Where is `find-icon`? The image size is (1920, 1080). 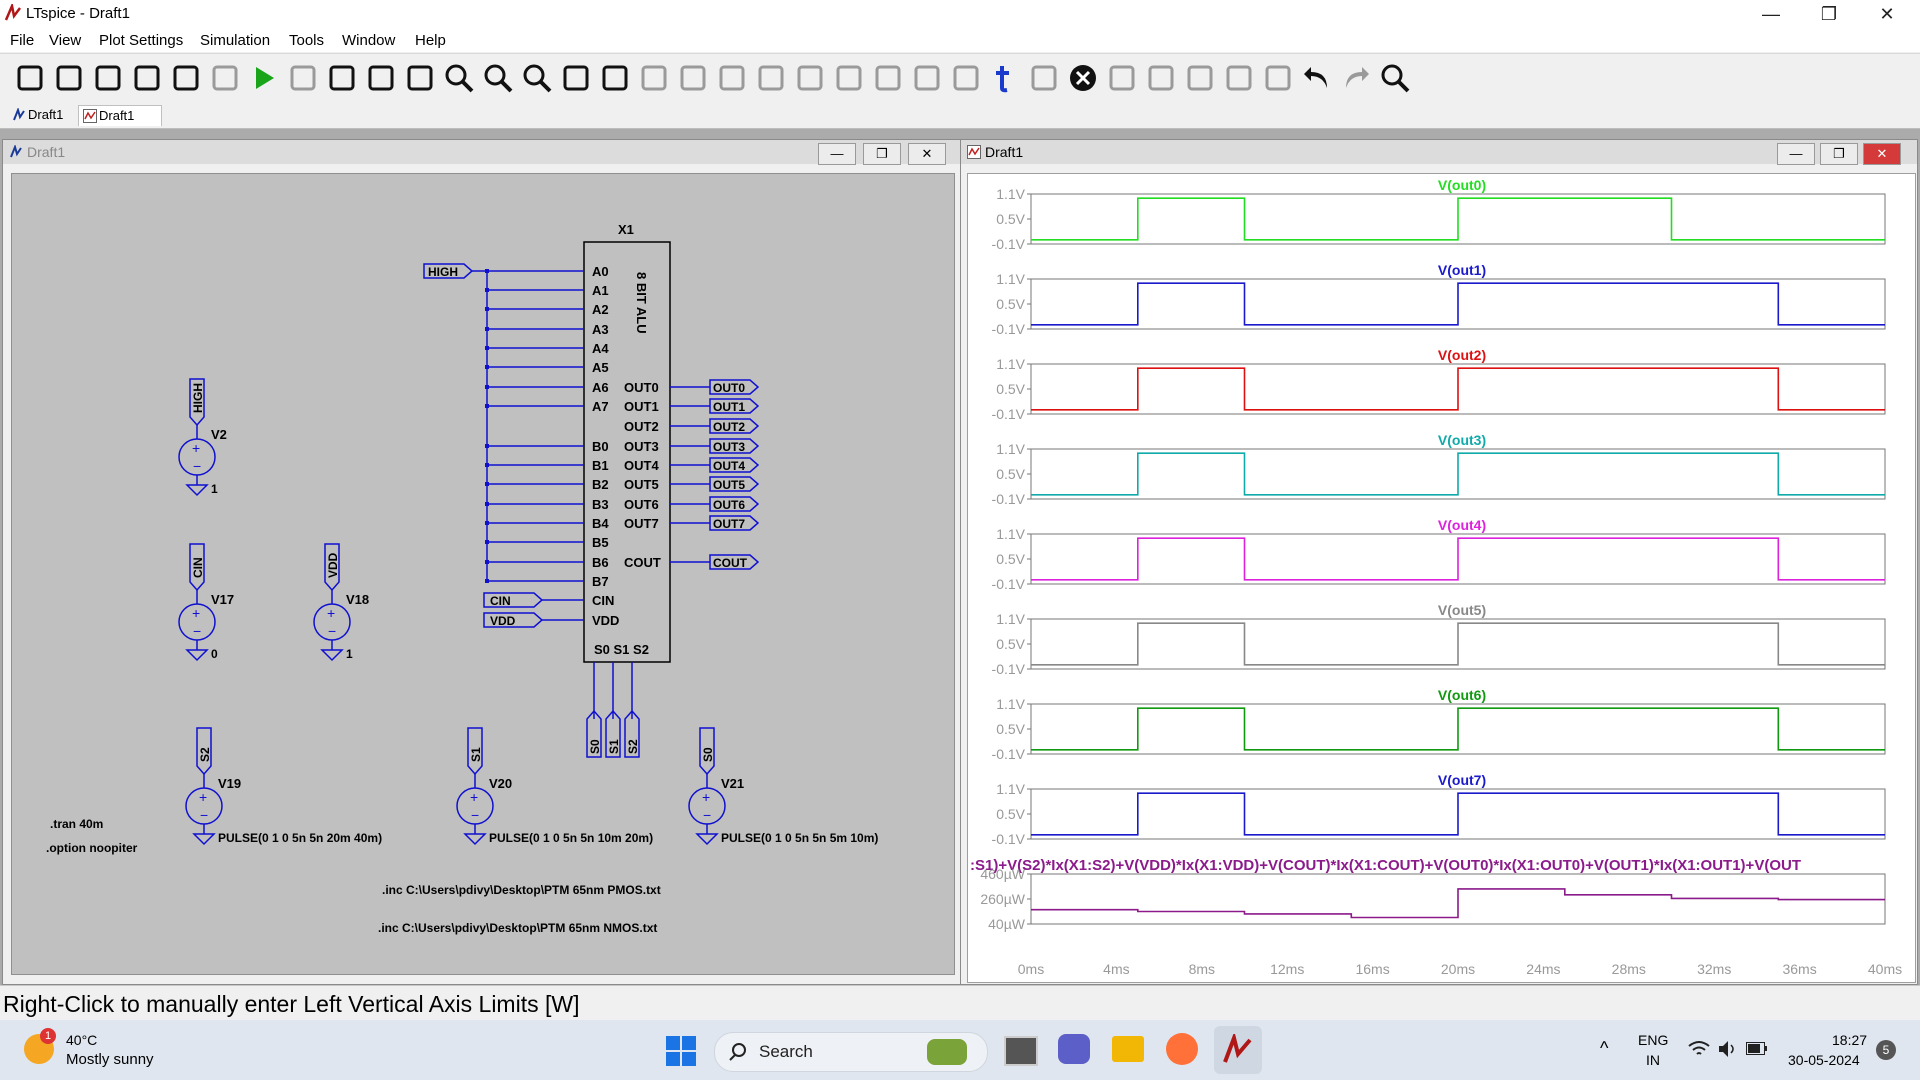
find-icon is located at coordinates (1395, 78).